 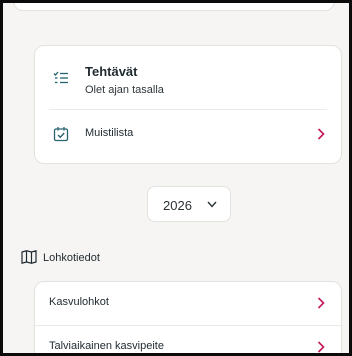 What do you see at coordinates (188, 339) in the screenshot?
I see `list-item: Talviaikainen kasvipeite` at bounding box center [188, 339].